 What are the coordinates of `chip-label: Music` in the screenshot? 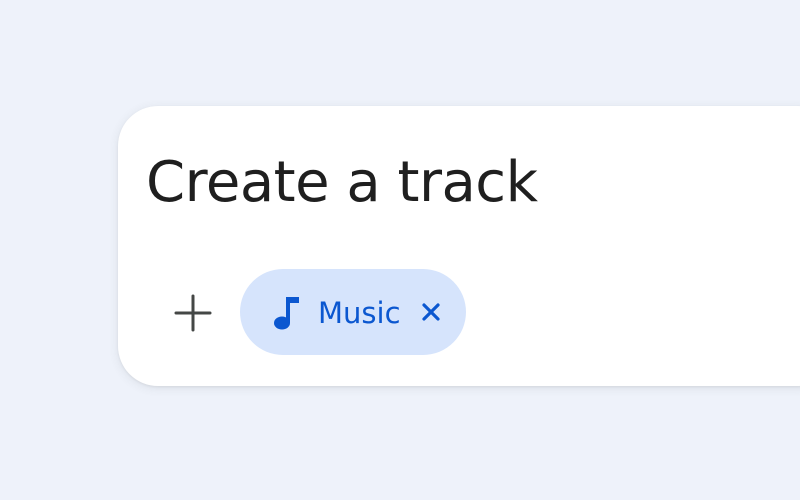 It's located at (359, 313).